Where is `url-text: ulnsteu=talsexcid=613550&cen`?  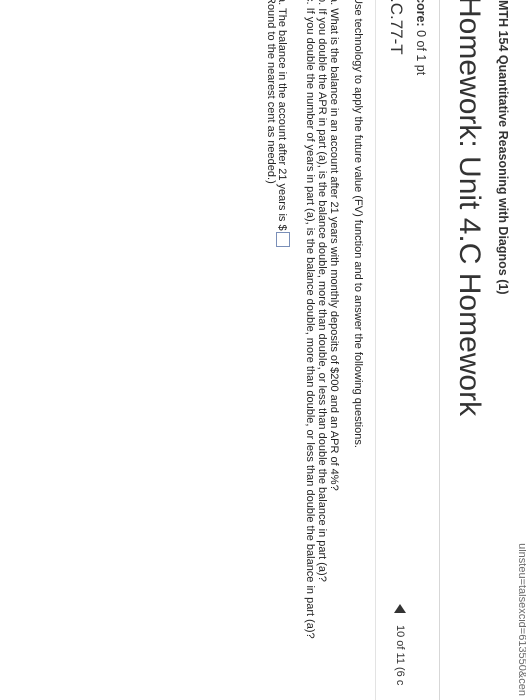
url-text: ulnsteu=talsexcid=613550&cen is located at coordinates (521, 619).